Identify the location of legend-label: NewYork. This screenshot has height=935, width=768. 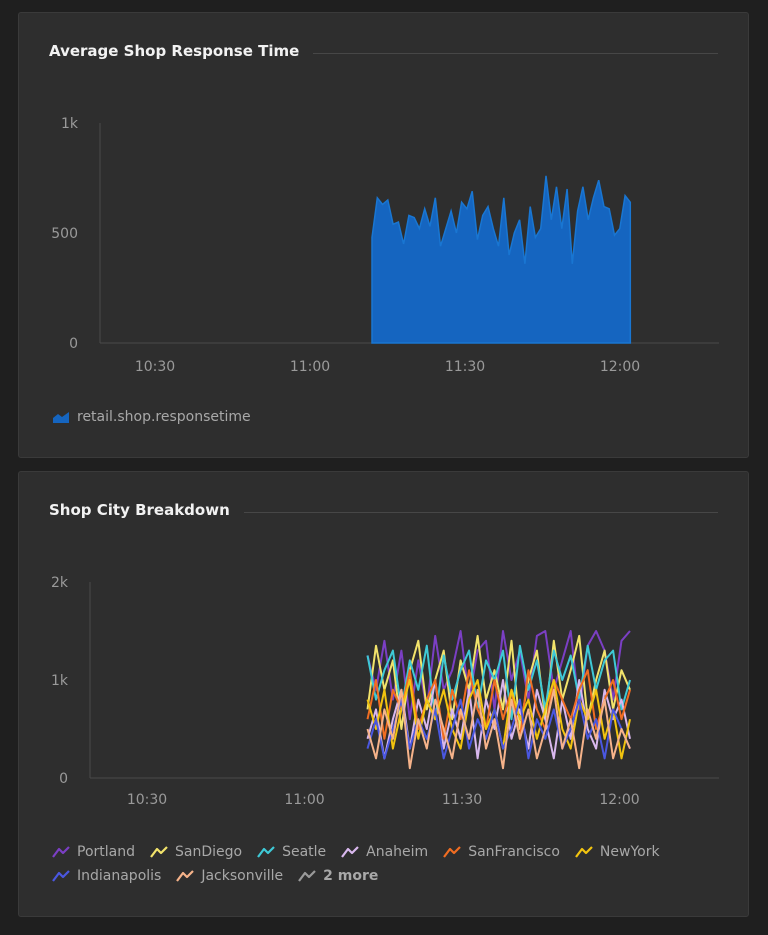
(629, 852).